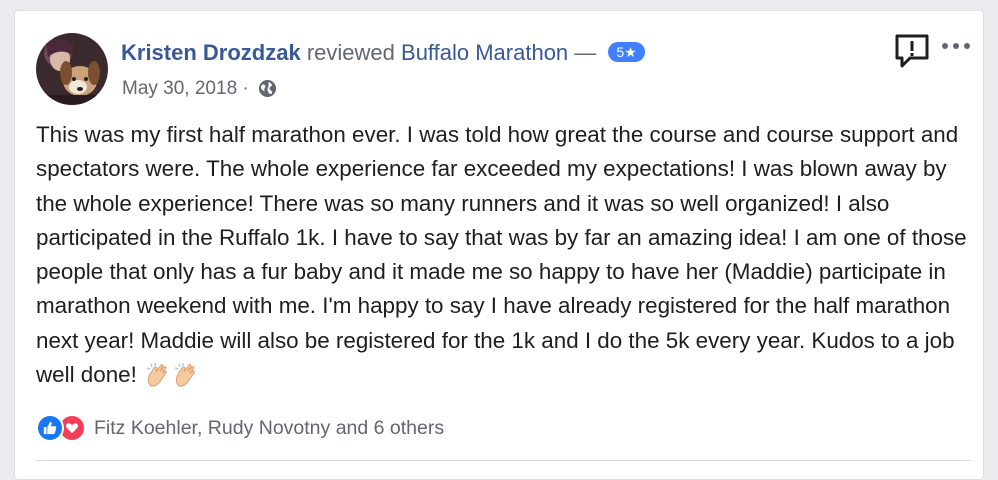  I want to click on review-action: reviewed, so click(350, 52).